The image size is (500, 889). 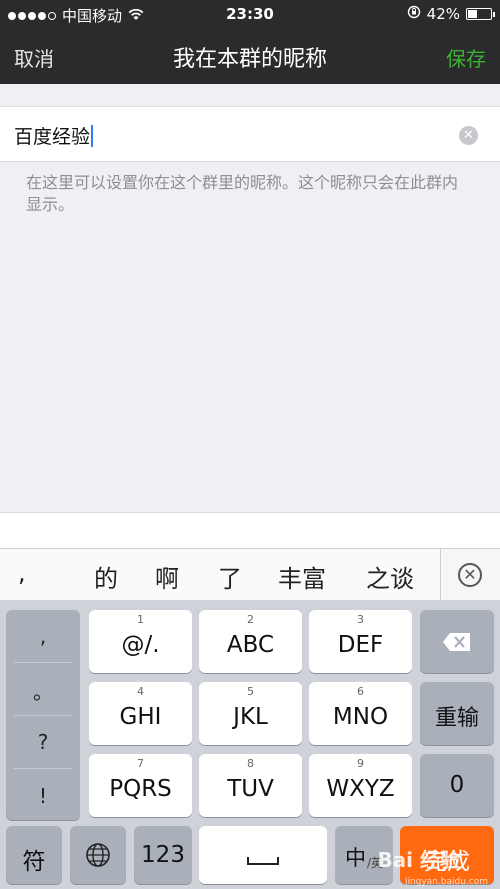 What do you see at coordinates (163, 855) in the screenshot?
I see `numbers-key: 123` at bounding box center [163, 855].